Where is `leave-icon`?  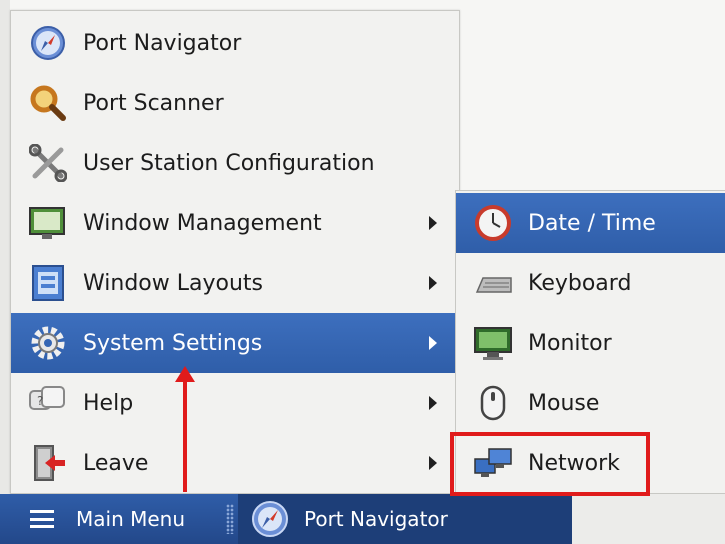
leave-icon is located at coordinates (48, 463).